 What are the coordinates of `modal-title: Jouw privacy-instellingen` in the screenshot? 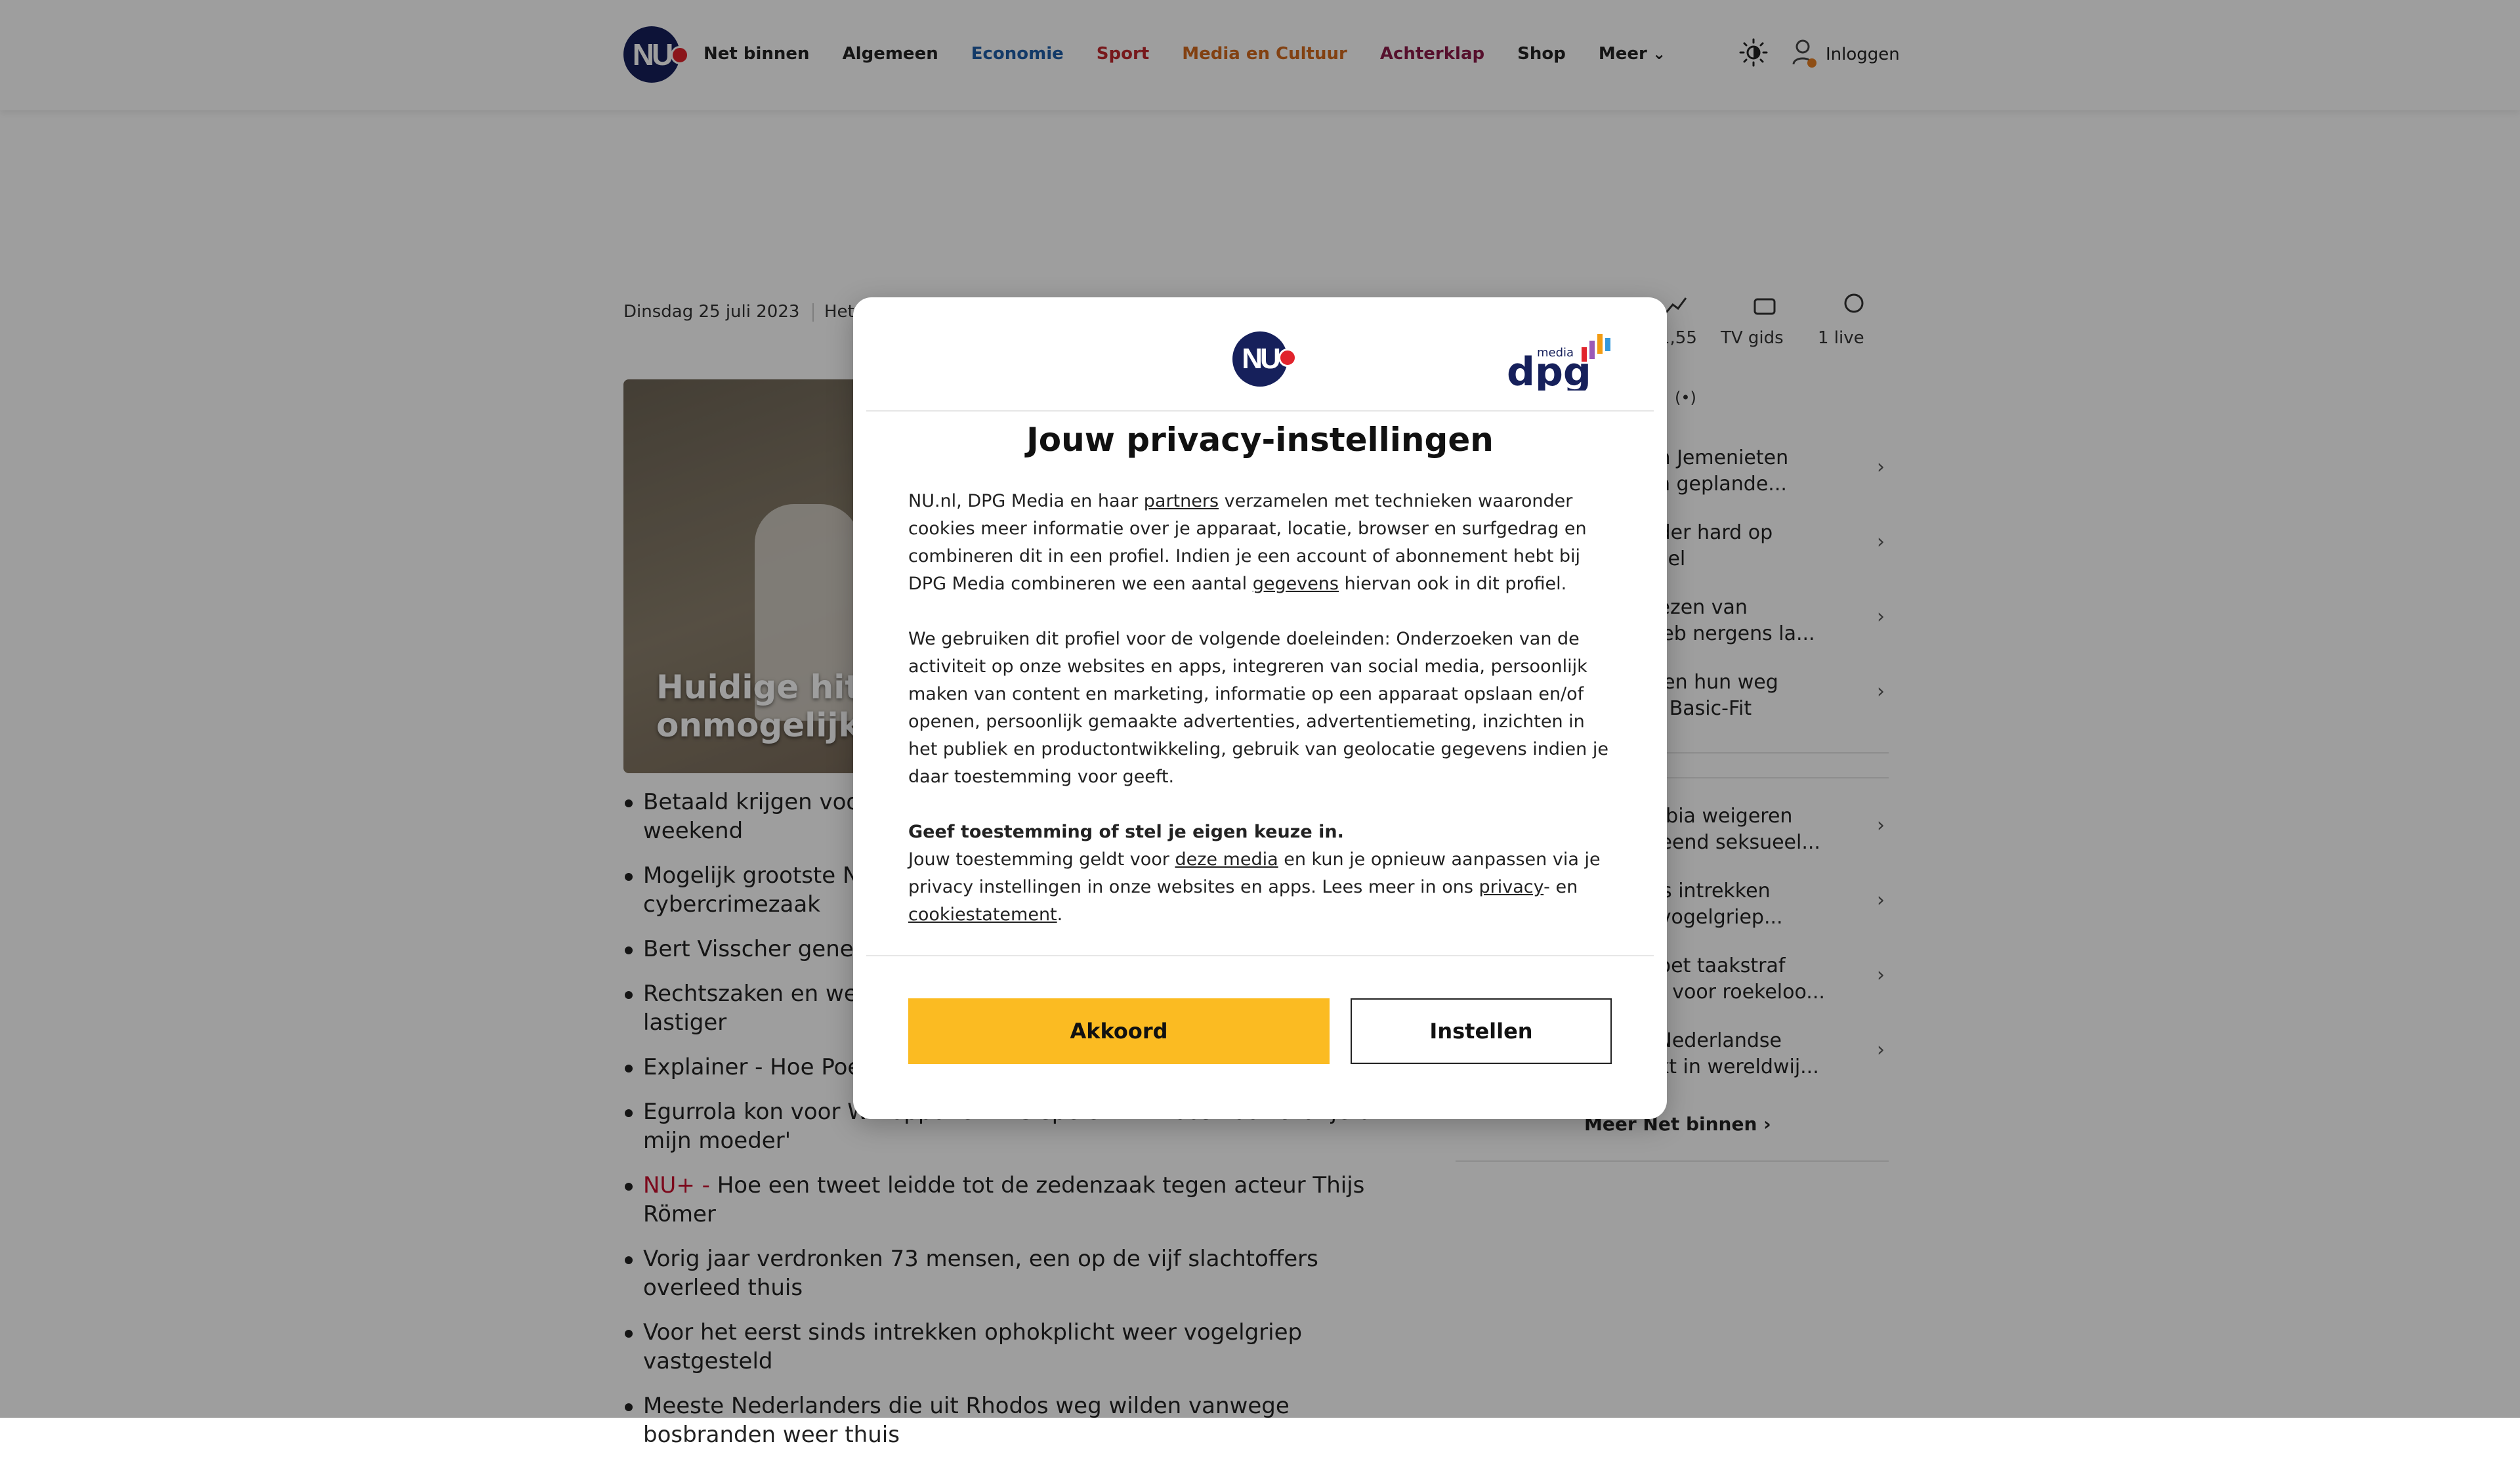 It's located at (1260, 440).